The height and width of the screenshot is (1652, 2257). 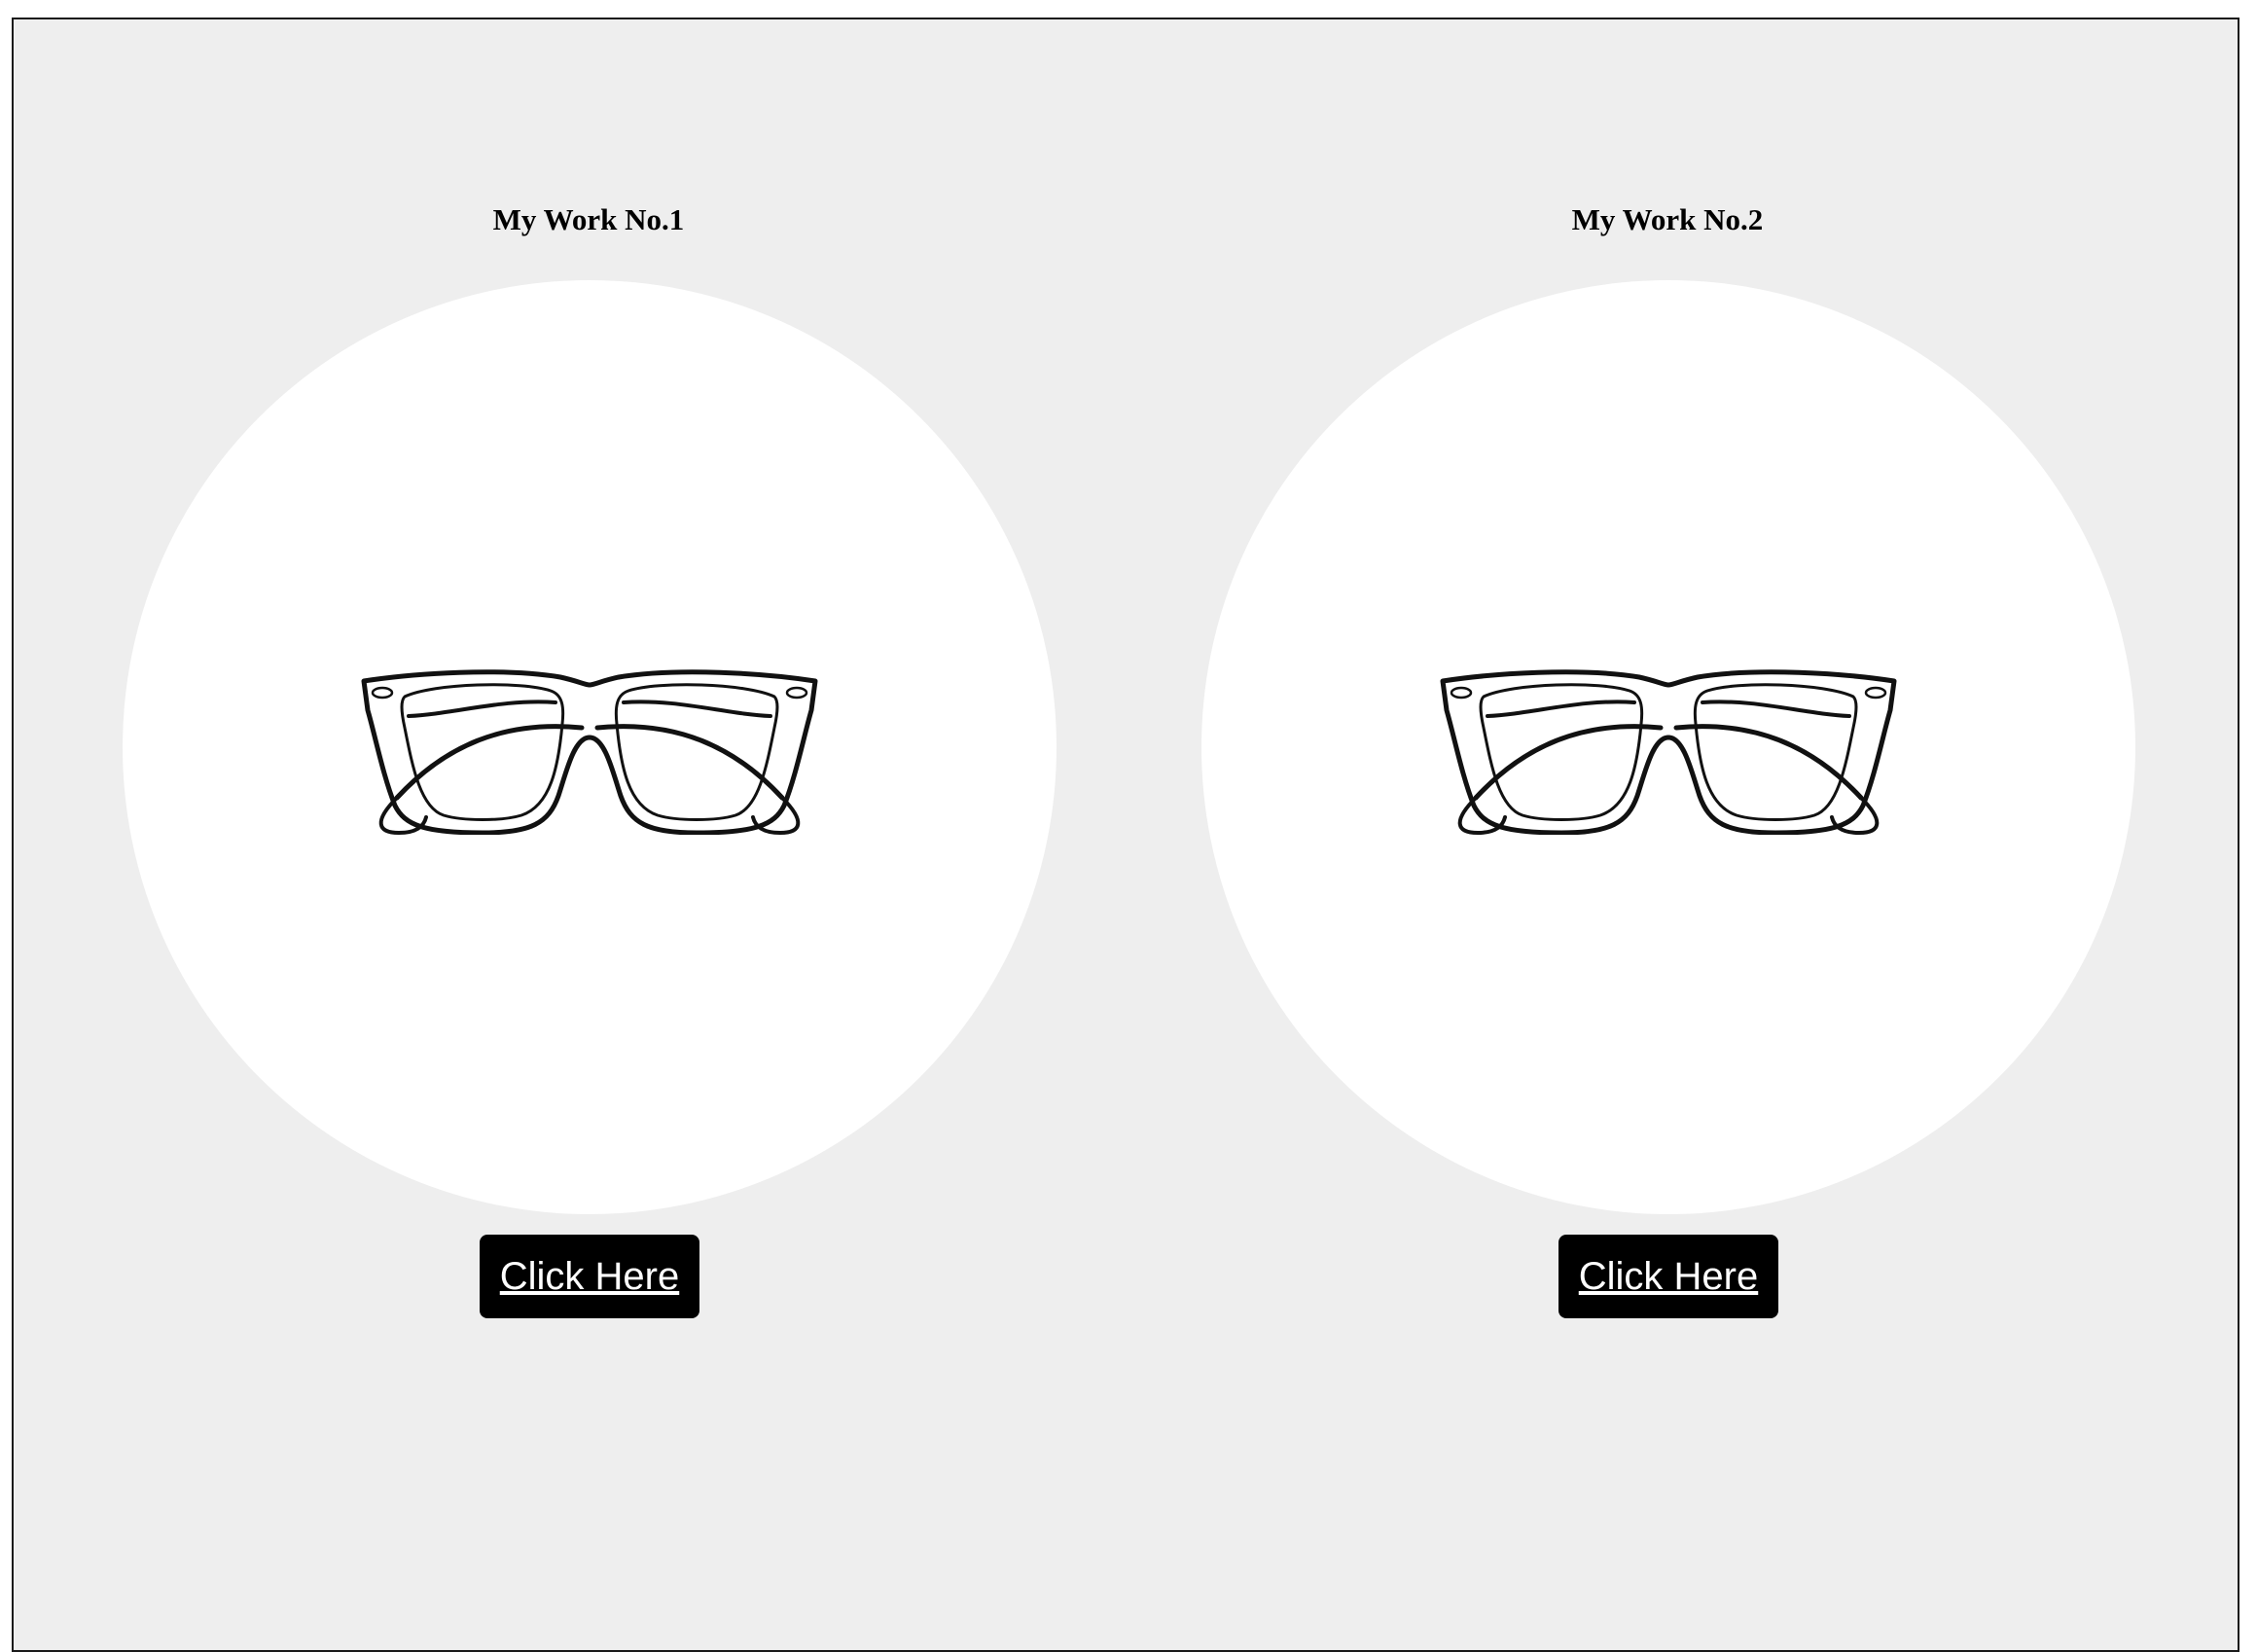 What do you see at coordinates (588, 219) in the screenshot?
I see `work-title-1: My Work No.1` at bounding box center [588, 219].